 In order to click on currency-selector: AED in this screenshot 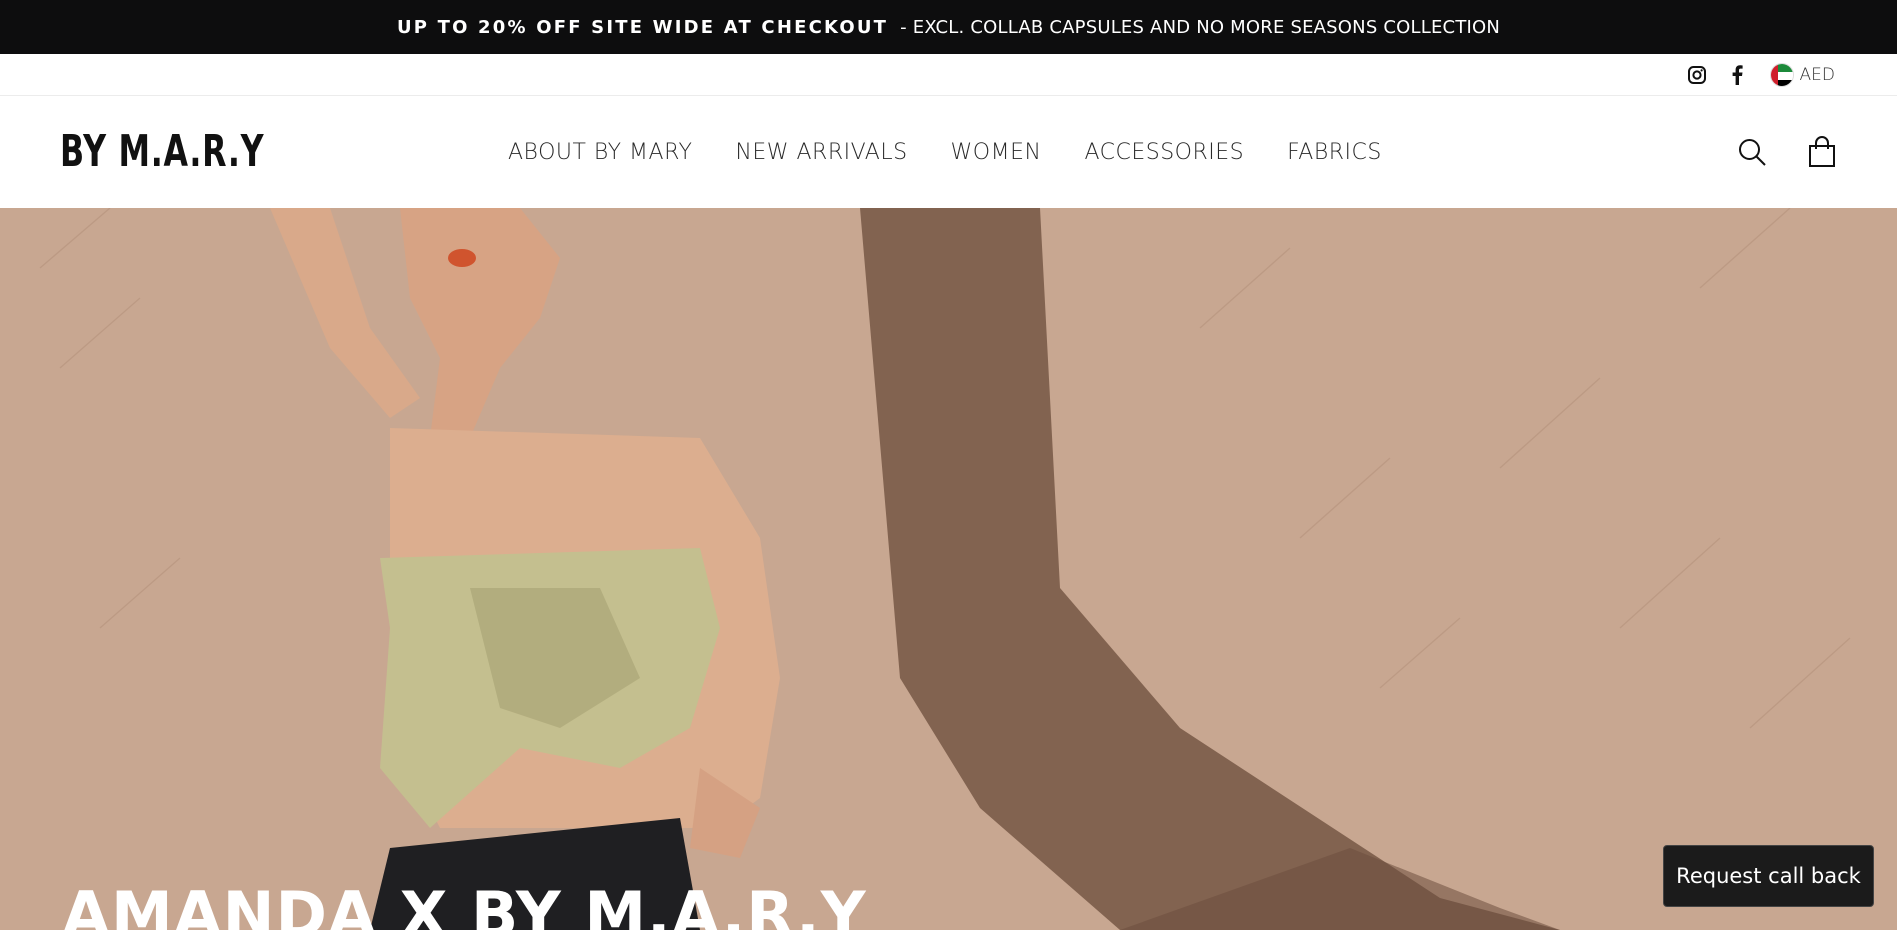, I will do `click(1802, 75)`.